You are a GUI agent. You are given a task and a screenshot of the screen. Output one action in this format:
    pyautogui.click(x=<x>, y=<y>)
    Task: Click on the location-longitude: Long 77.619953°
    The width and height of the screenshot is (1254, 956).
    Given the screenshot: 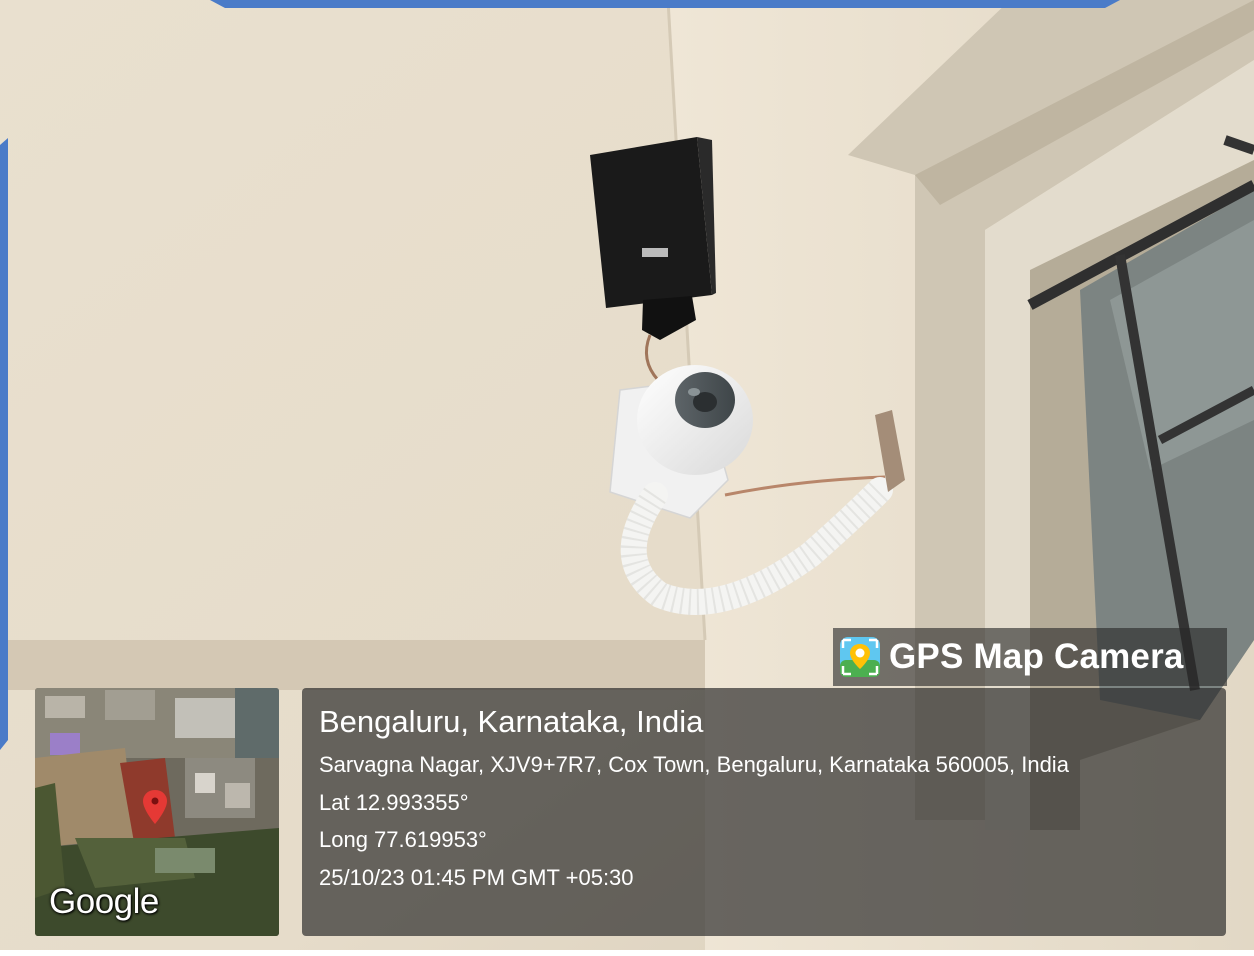 What is the action you would take?
    pyautogui.click(x=403, y=839)
    